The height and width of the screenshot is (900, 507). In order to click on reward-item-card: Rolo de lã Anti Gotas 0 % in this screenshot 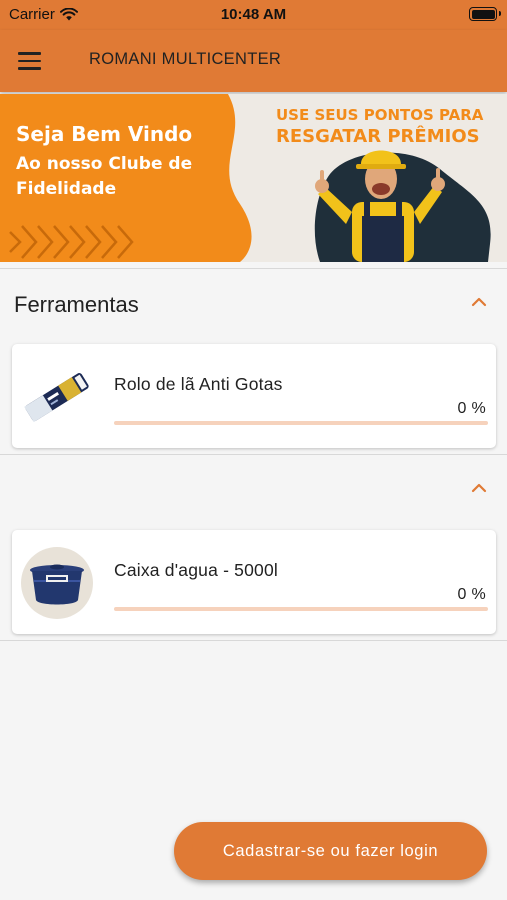, I will do `click(254, 396)`.